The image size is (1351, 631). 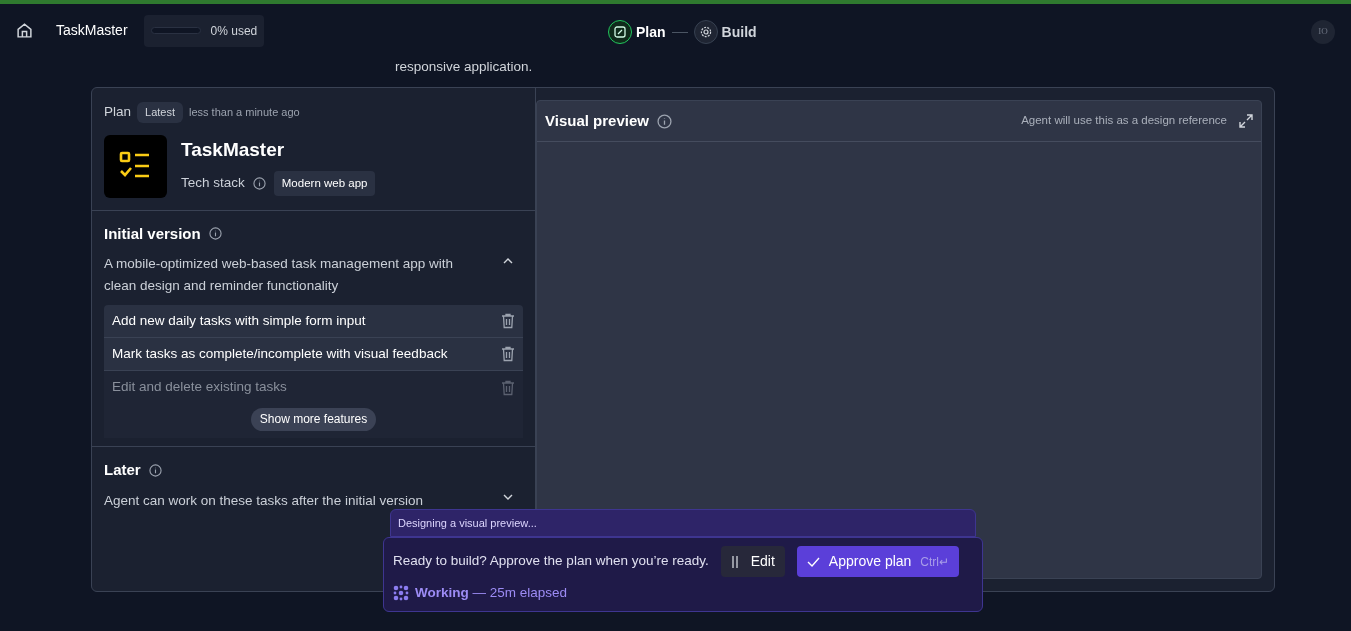 What do you see at coordinates (280, 353) in the screenshot?
I see `feature-text: Mark tasks as complete/incomplete with visual feedback` at bounding box center [280, 353].